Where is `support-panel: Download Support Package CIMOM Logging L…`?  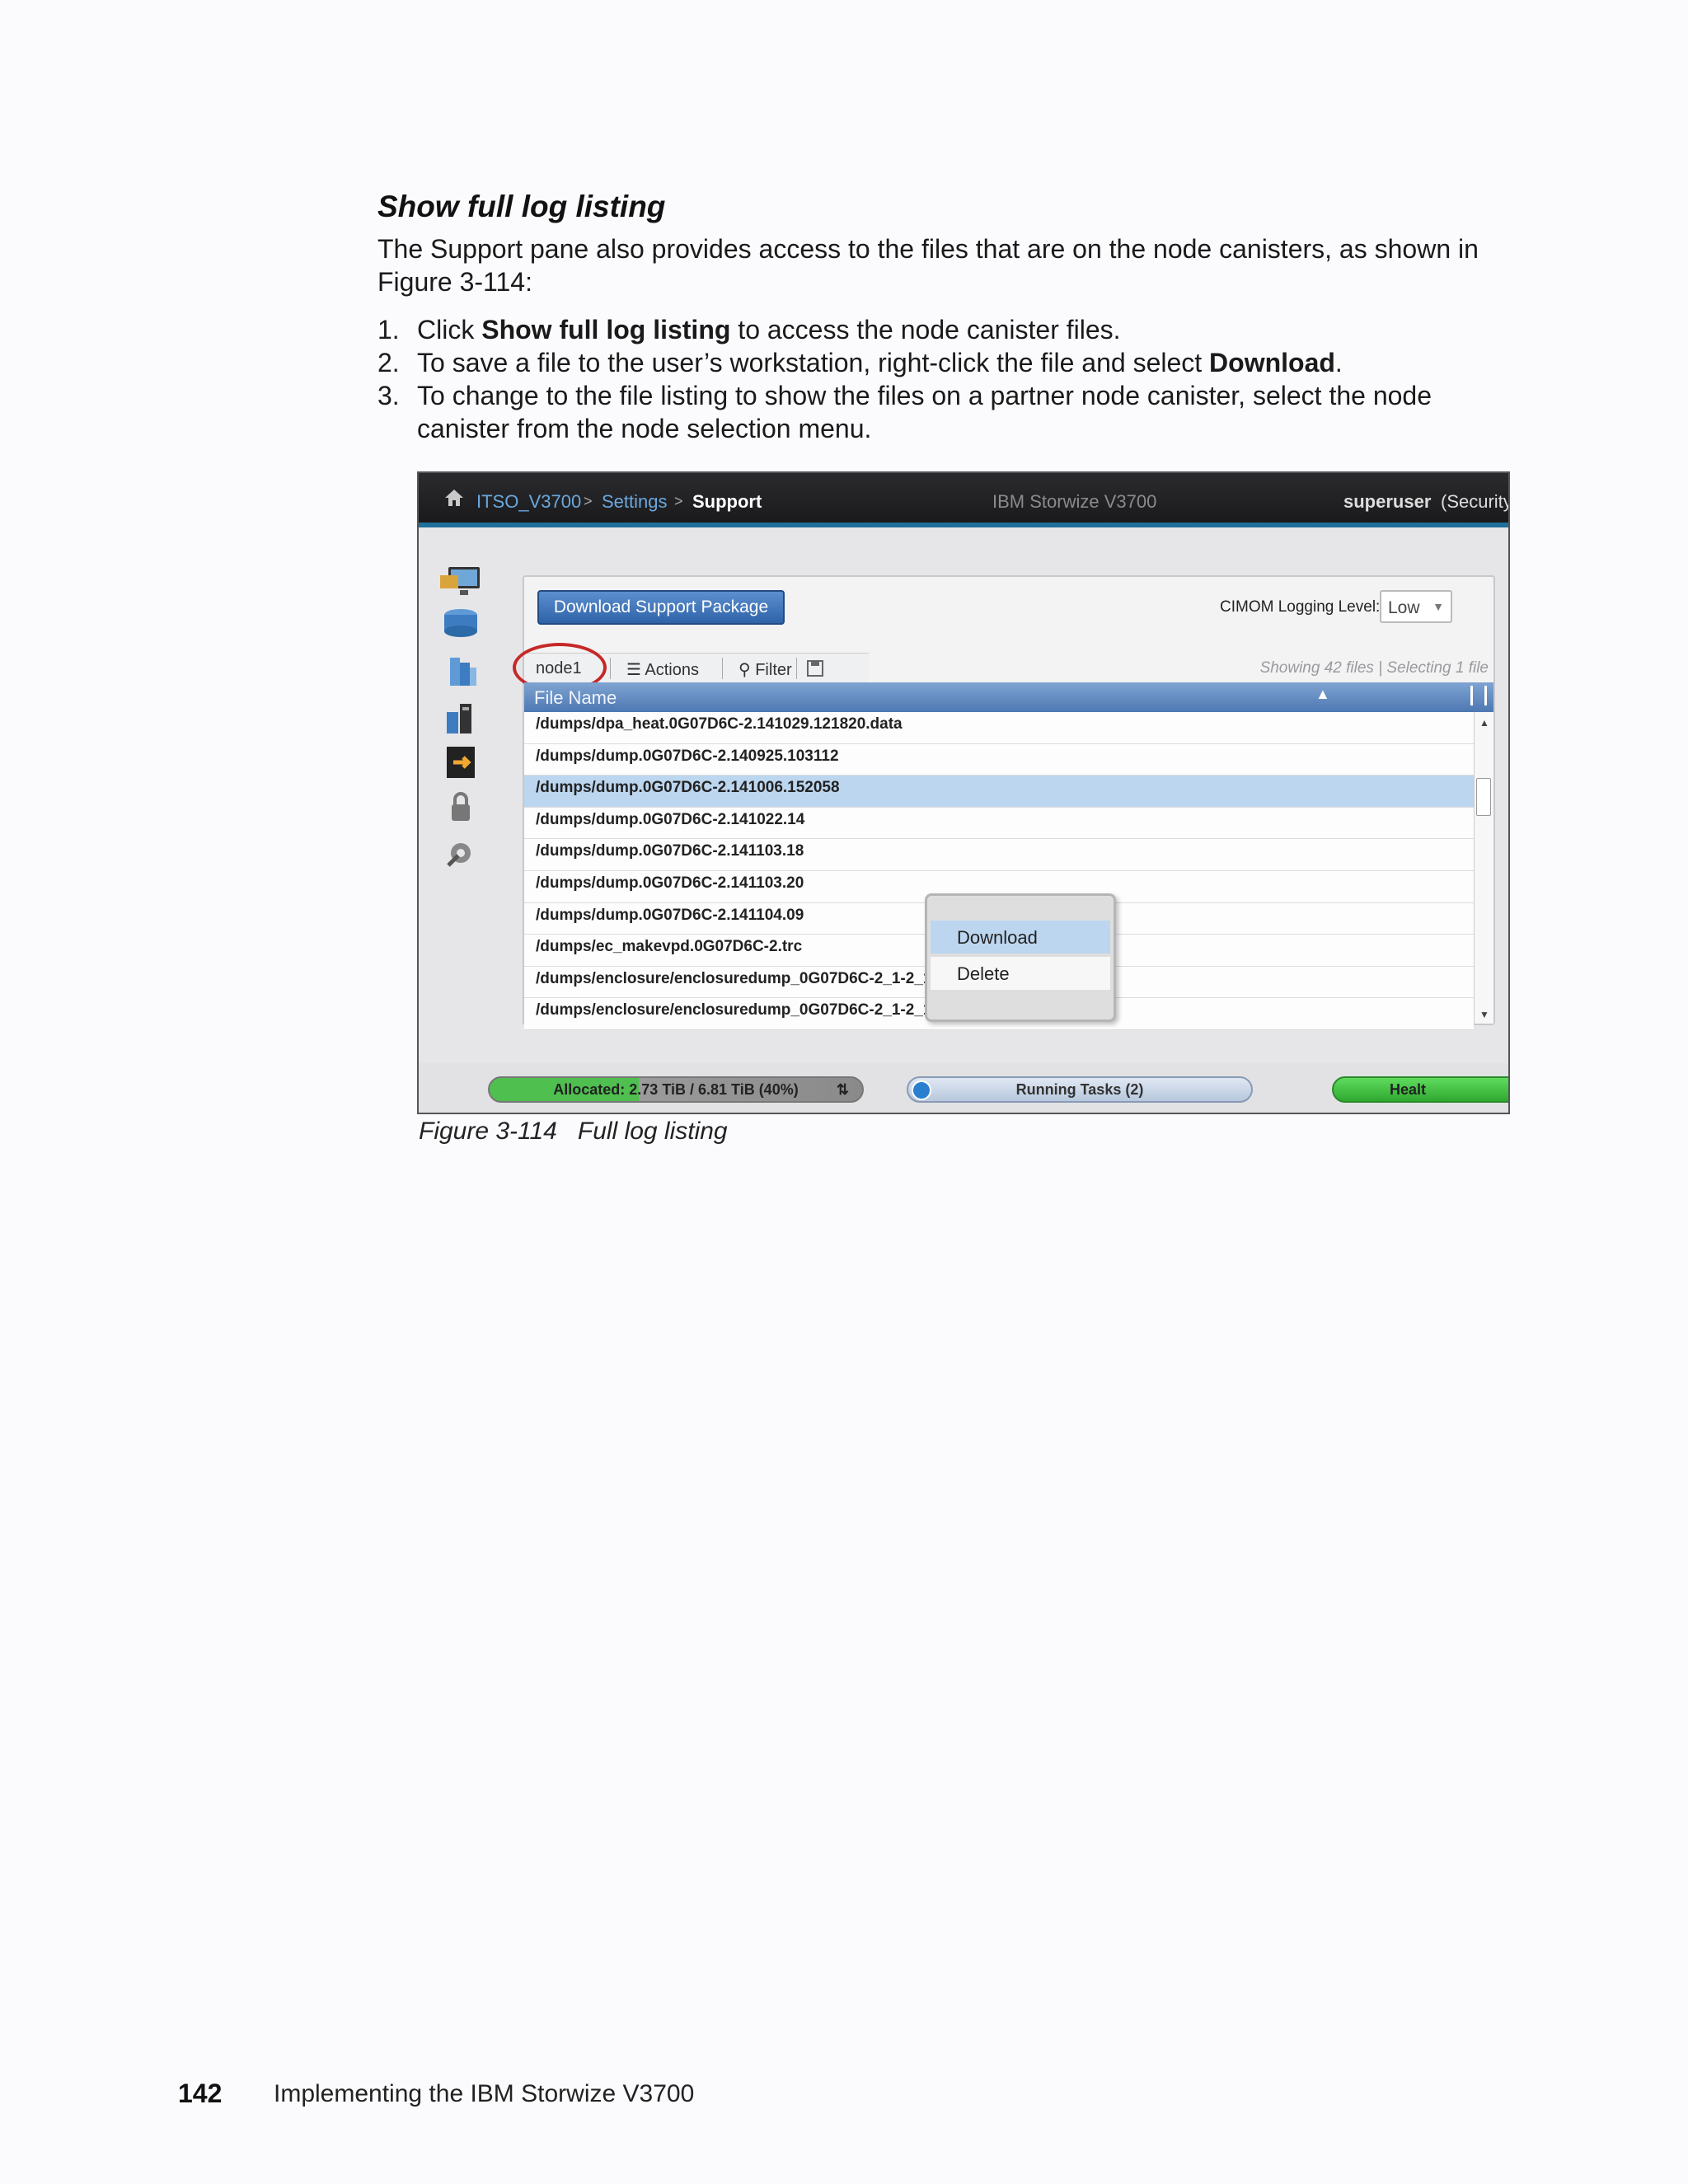
support-panel: Download Support Package CIMOM Logging L… is located at coordinates (1004, 802).